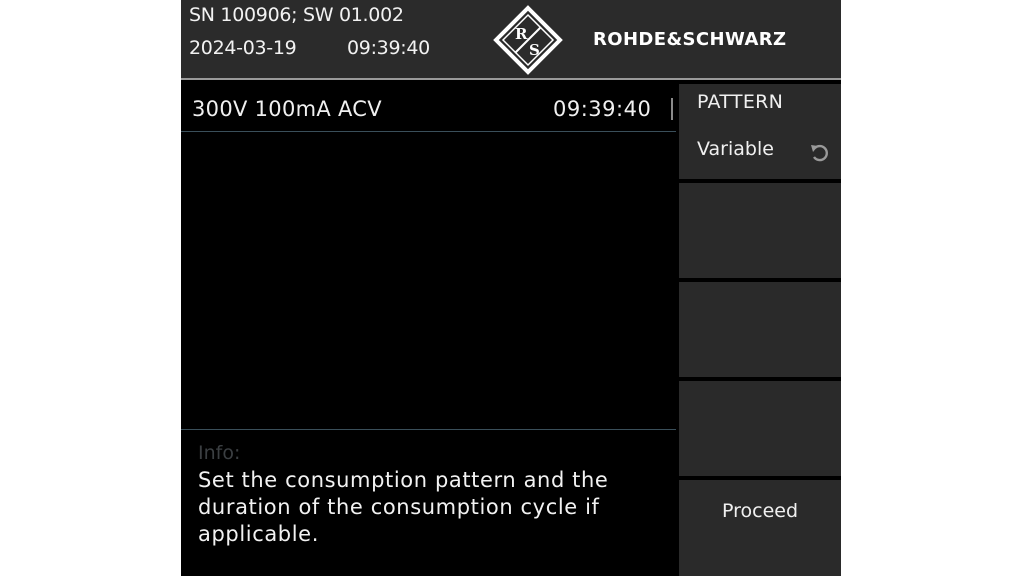  Describe the element at coordinates (219, 453) in the screenshot. I see `info-label: Info:` at that location.